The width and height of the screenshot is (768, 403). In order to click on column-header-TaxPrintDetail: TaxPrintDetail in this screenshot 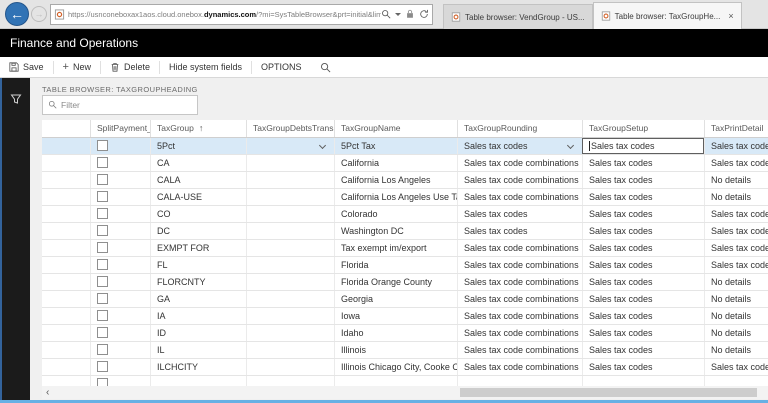, I will do `click(736, 128)`.